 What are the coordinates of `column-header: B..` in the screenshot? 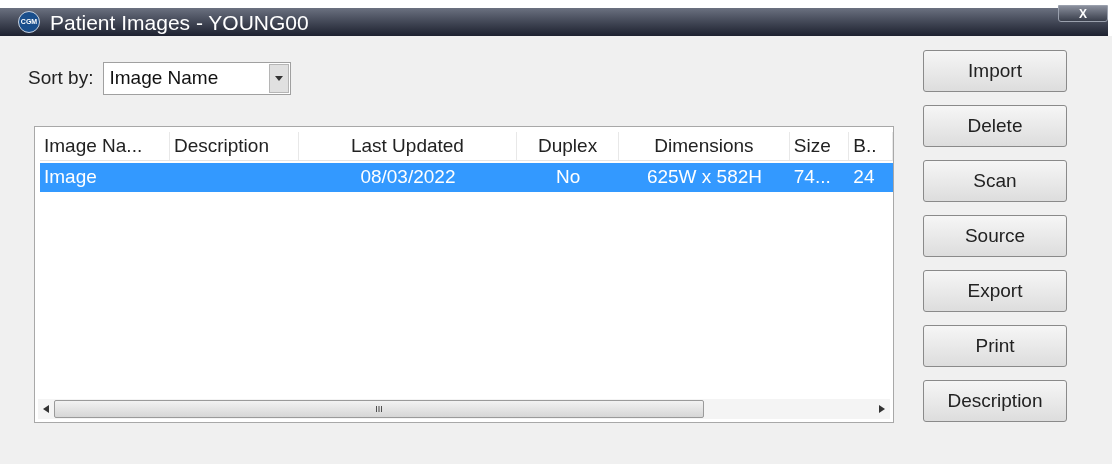 It's located at (871, 146).